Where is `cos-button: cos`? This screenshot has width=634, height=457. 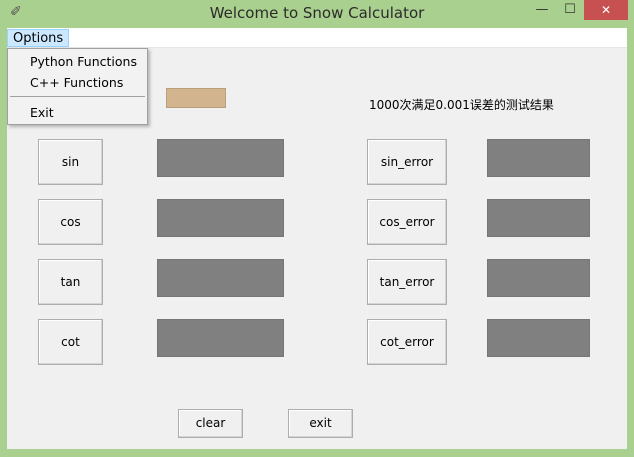
cos-button: cos is located at coordinates (70, 222).